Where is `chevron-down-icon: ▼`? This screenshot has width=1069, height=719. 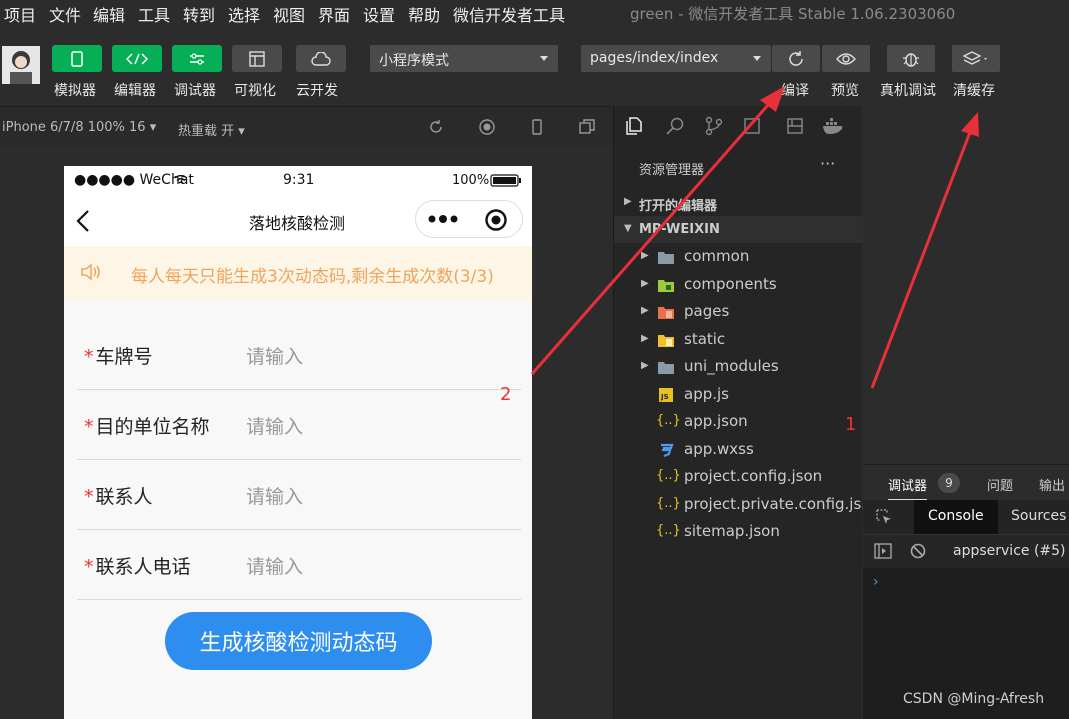
chevron-down-icon: ▼ is located at coordinates (628, 228).